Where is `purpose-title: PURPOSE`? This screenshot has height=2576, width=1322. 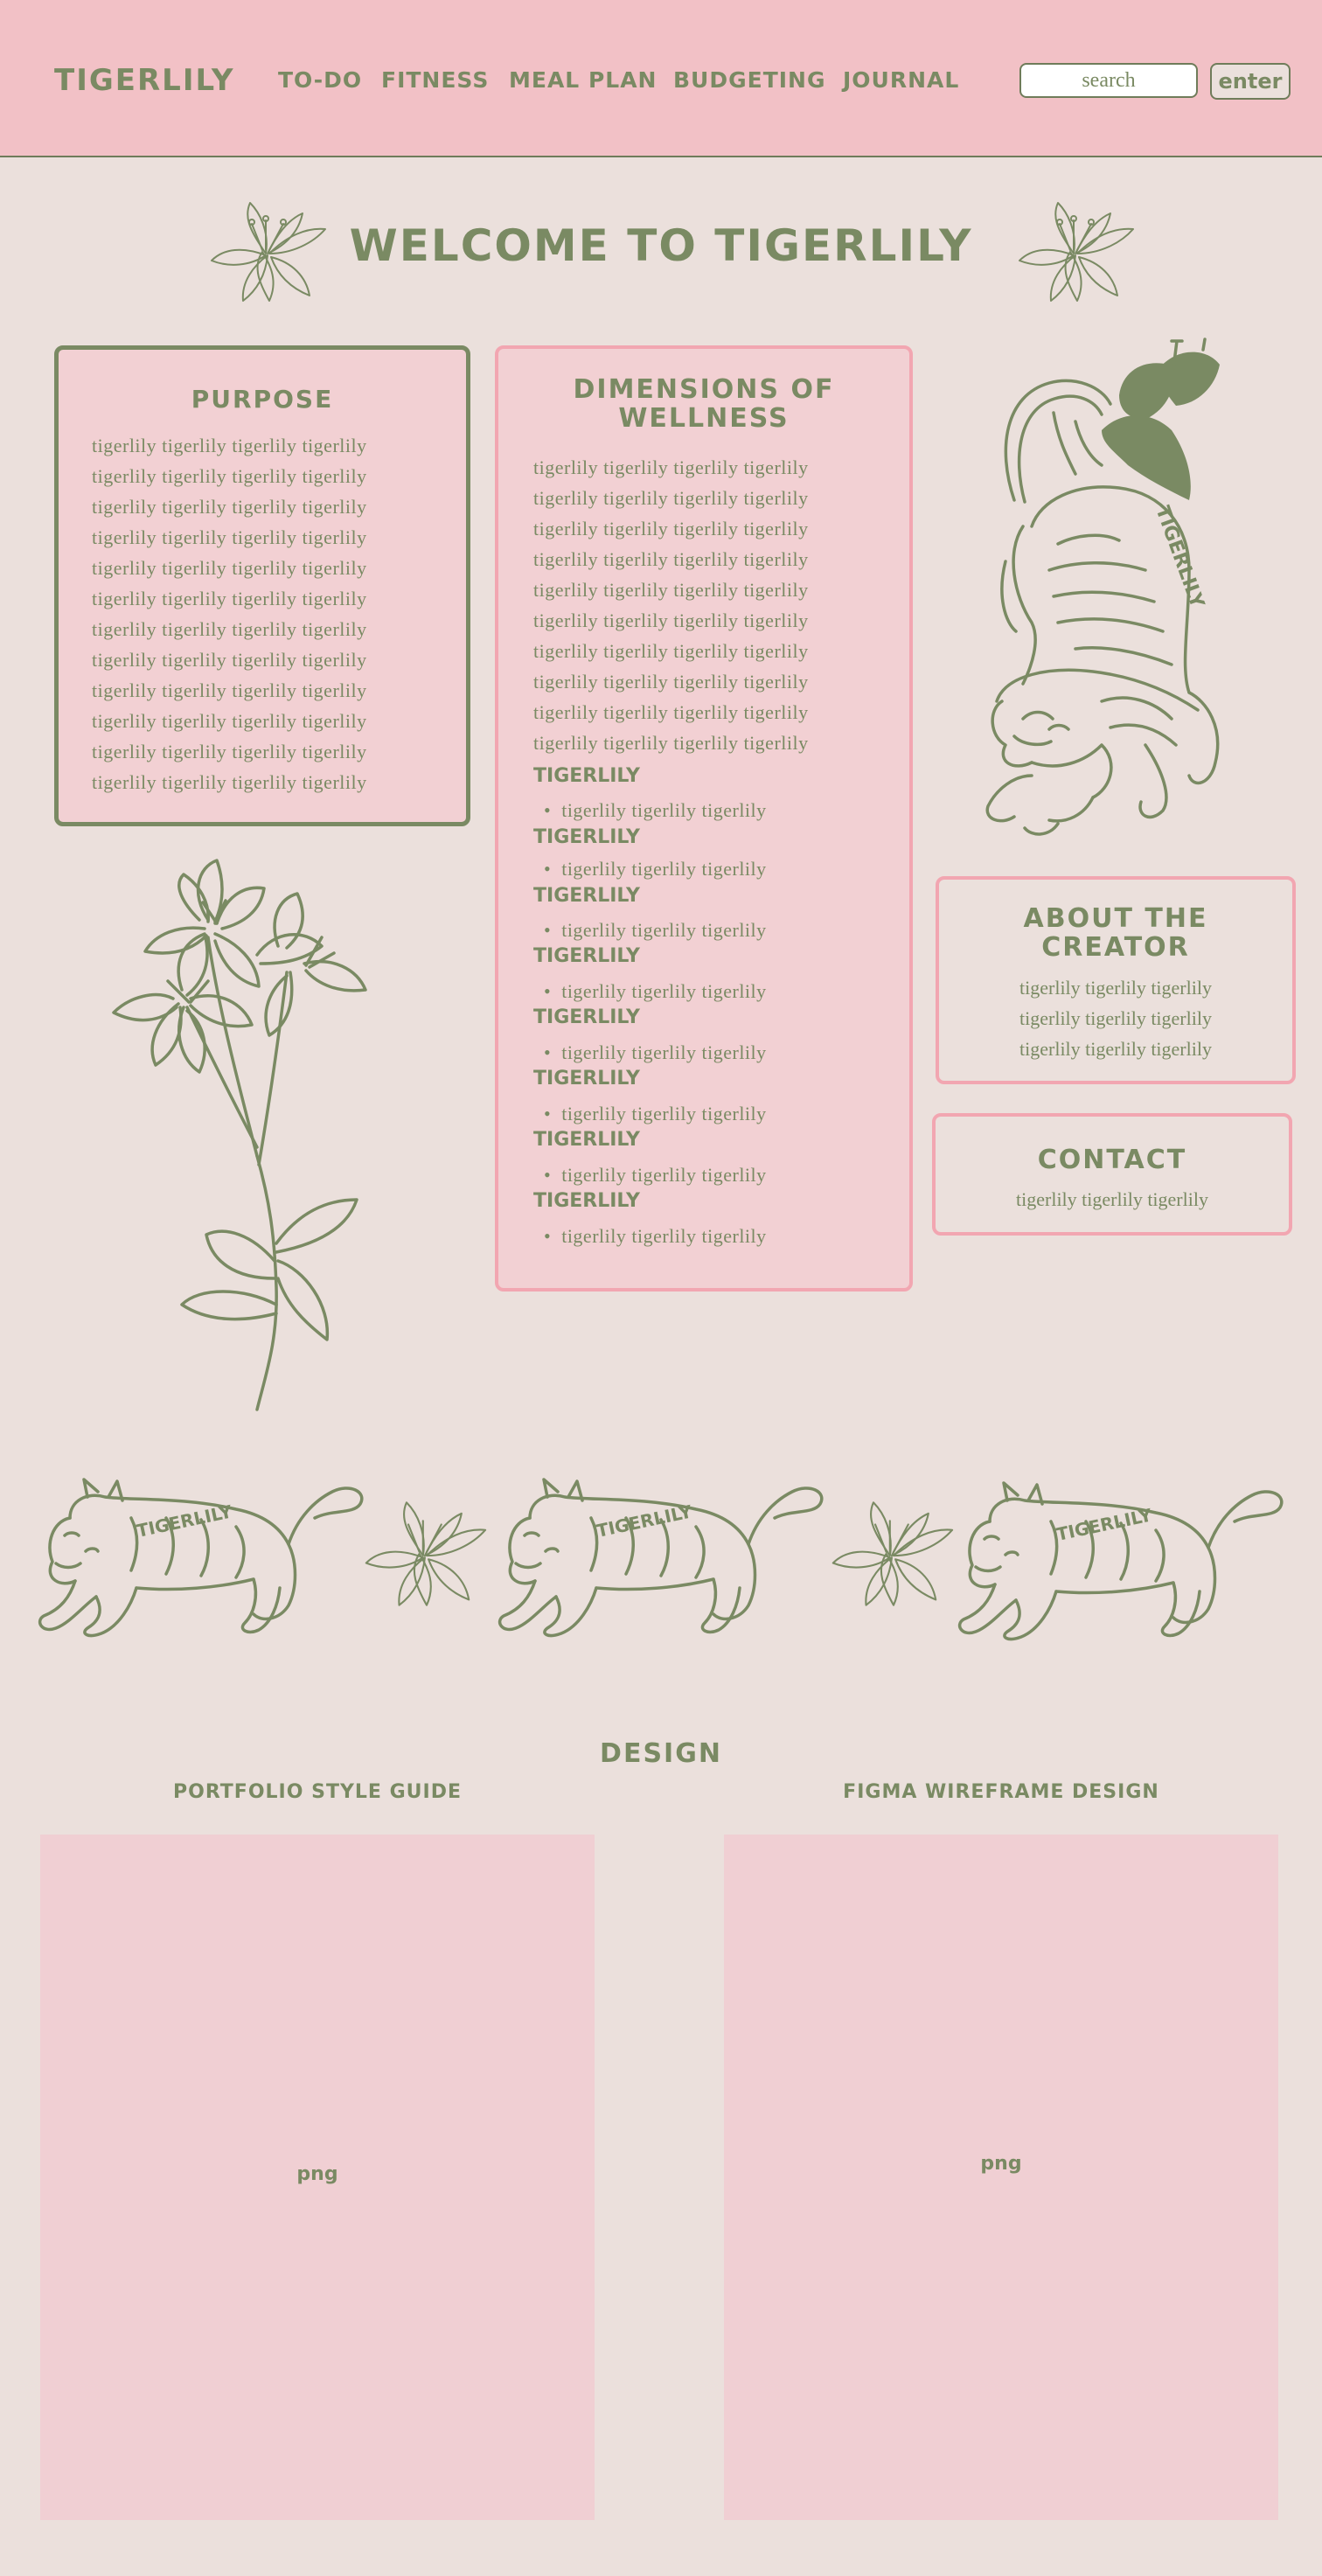 purpose-title: PURPOSE is located at coordinates (262, 399).